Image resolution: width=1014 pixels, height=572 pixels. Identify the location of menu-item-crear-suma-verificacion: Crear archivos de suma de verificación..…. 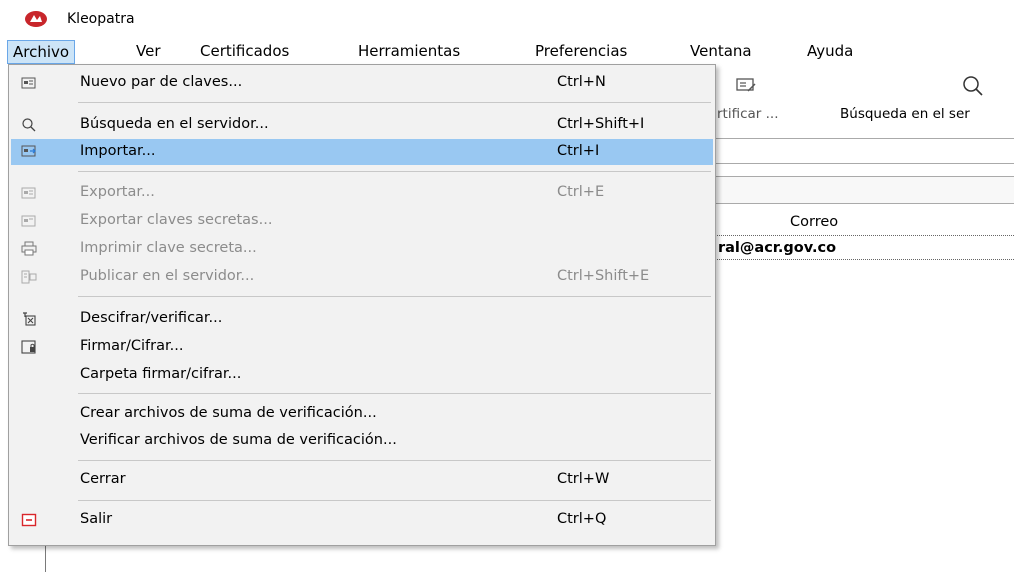
(362, 414).